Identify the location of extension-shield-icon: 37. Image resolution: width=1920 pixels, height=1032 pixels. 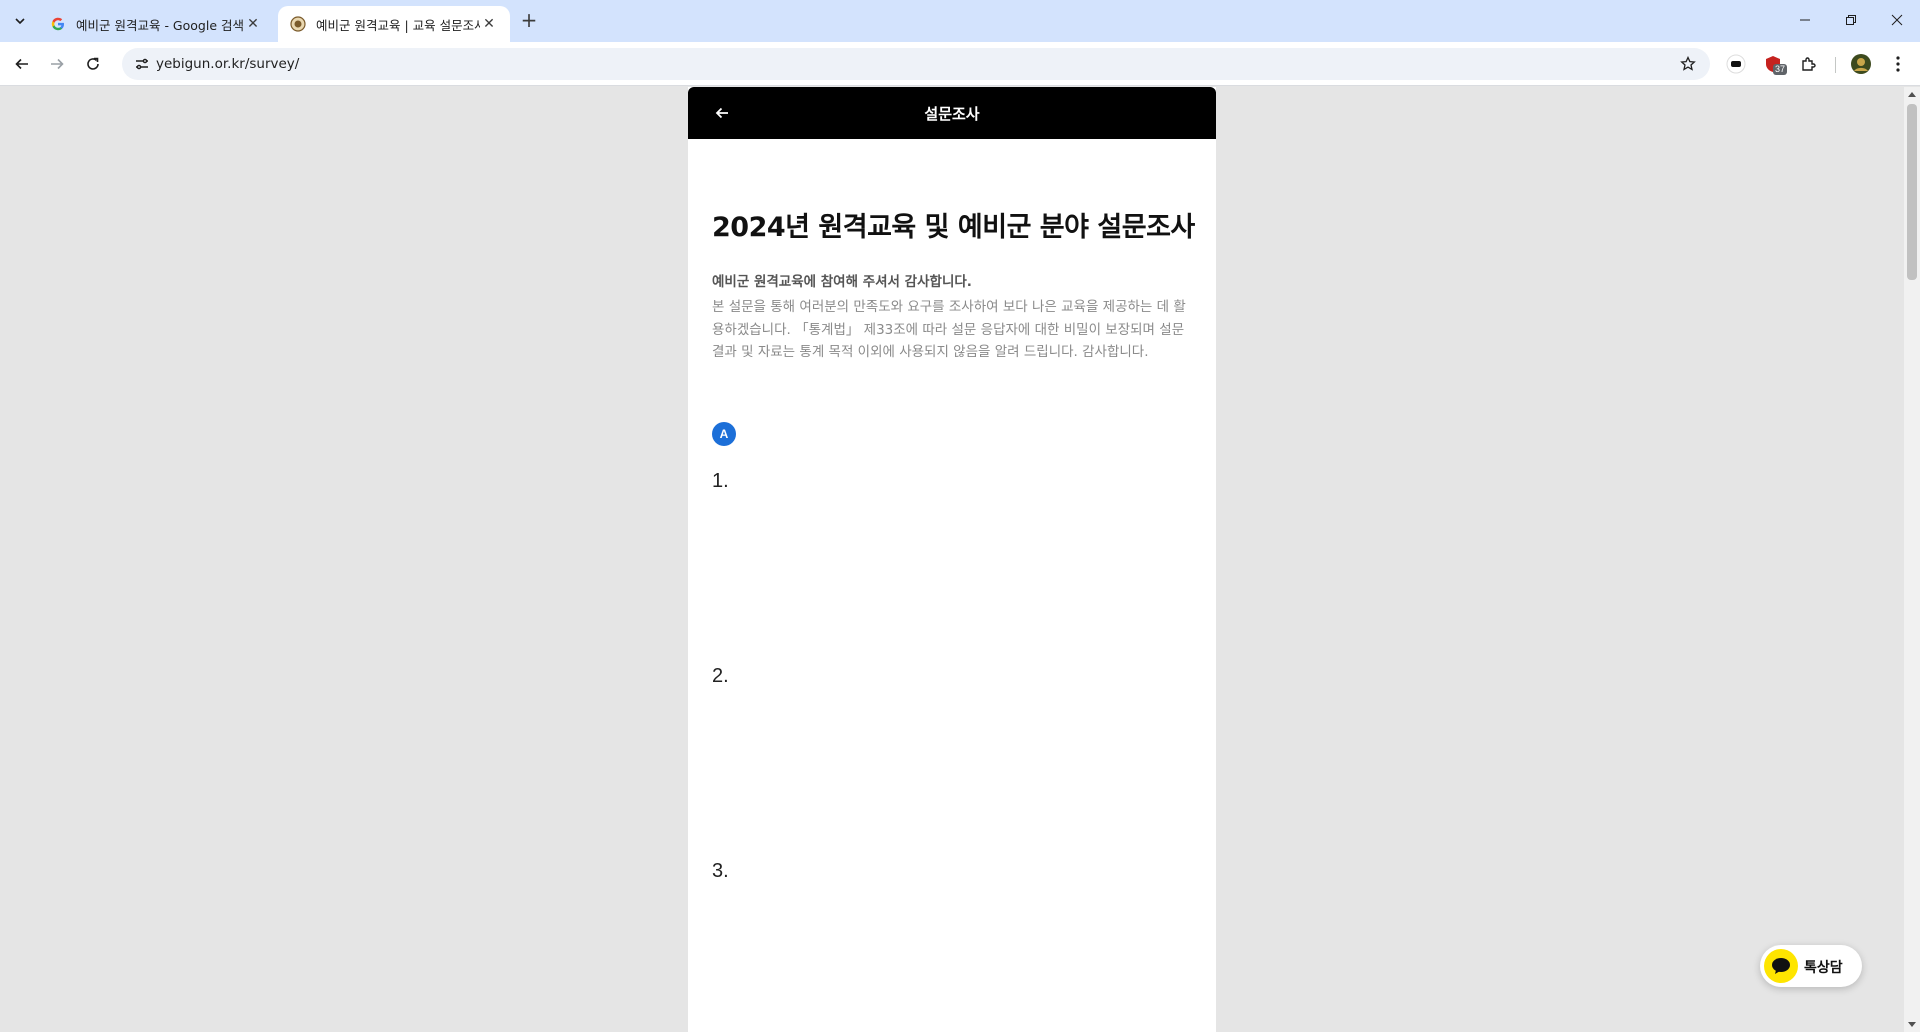
(1774, 64).